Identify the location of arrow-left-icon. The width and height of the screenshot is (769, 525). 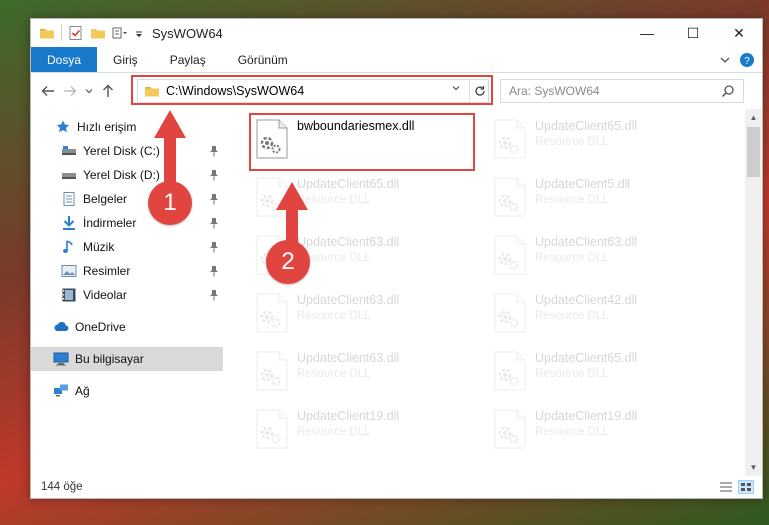
(47, 91).